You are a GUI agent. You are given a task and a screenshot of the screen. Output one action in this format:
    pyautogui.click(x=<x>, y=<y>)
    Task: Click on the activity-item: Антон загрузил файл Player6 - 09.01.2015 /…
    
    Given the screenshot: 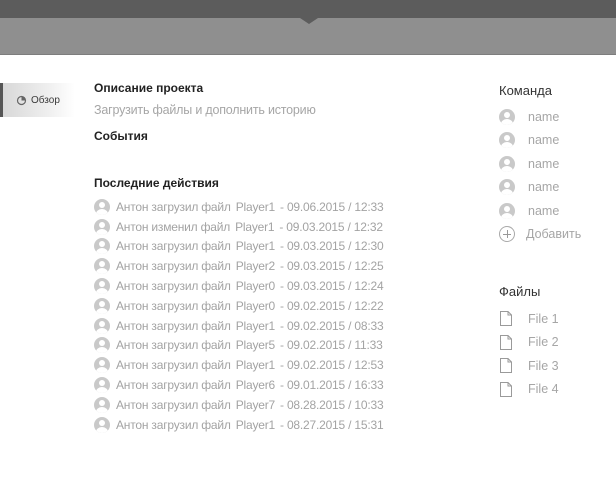 What is the action you would take?
    pyautogui.click(x=274, y=385)
    